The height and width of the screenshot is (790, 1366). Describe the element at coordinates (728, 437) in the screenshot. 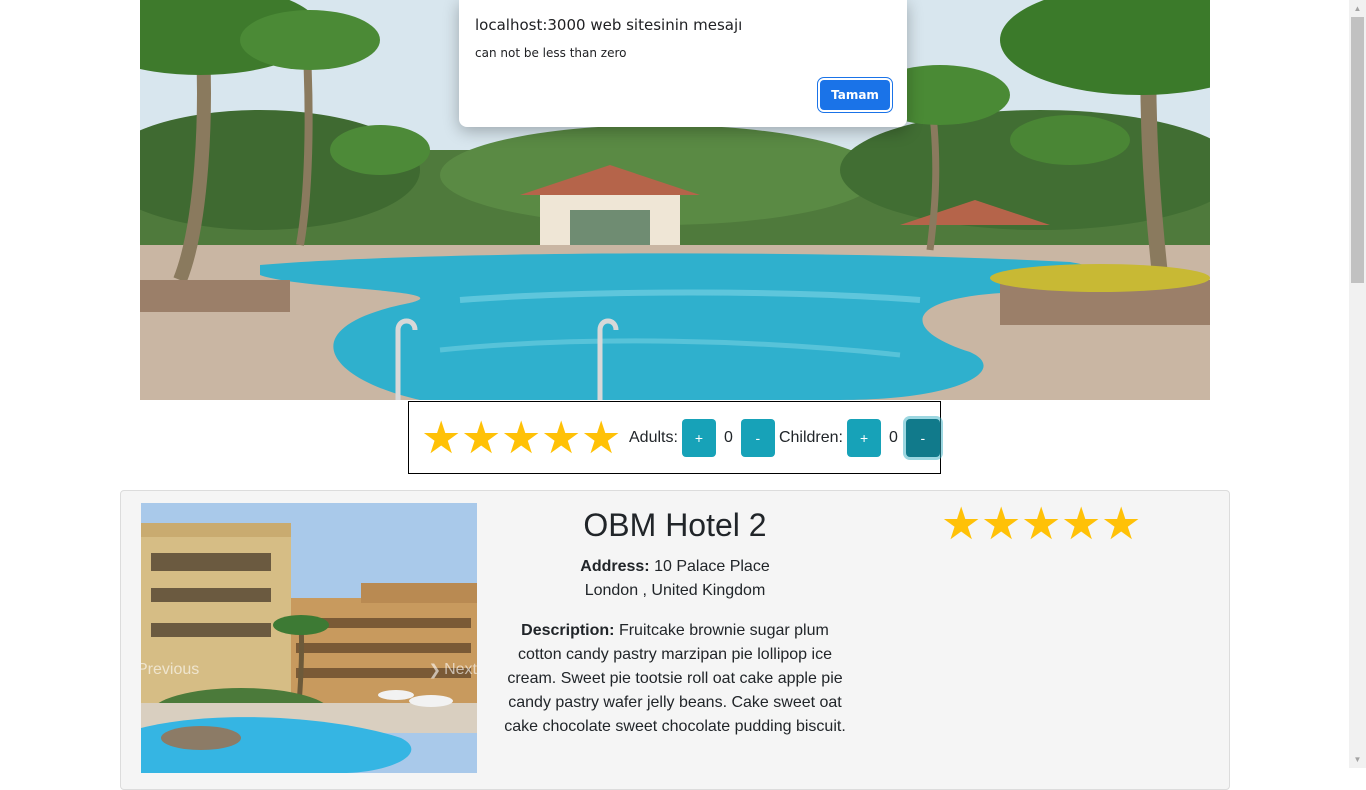

I see `adults-count: 0` at that location.